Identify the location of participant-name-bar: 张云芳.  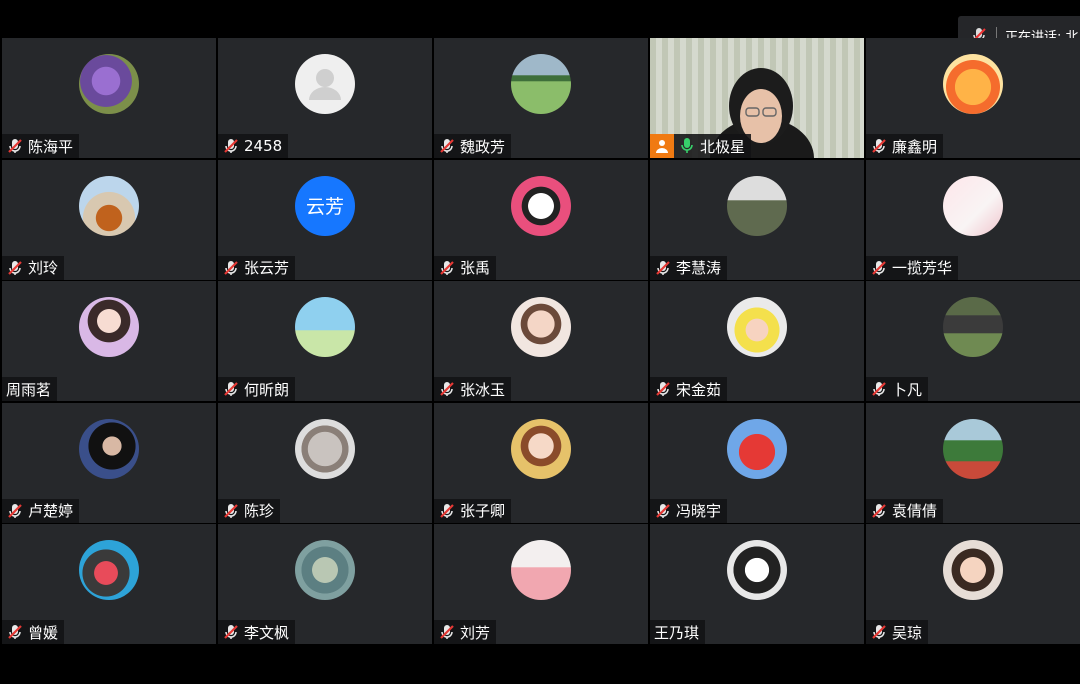
(257, 267).